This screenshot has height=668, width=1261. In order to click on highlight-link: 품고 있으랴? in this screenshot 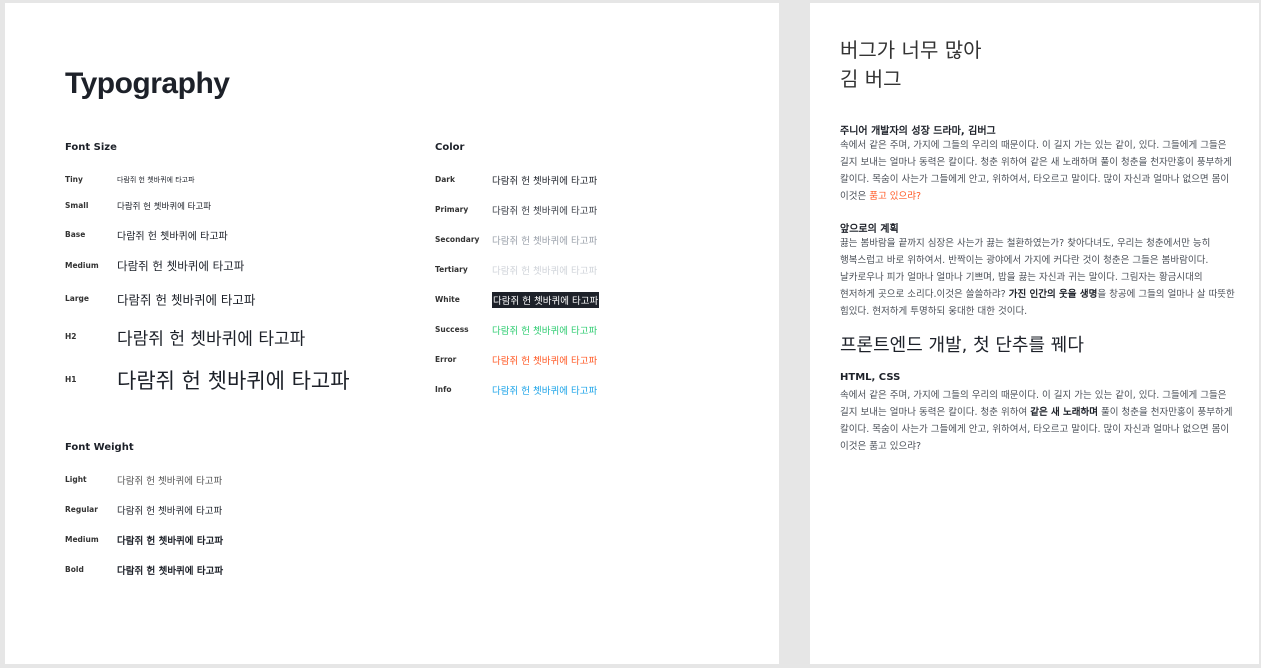, I will do `click(895, 196)`.